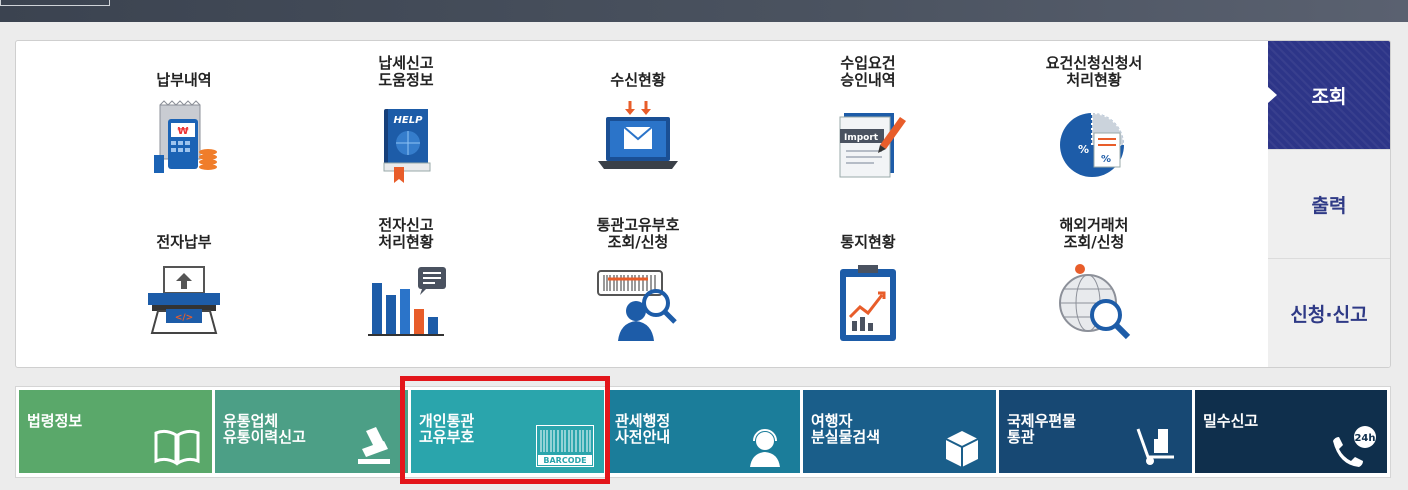  I want to click on barcode-search-icon, so click(638, 307).